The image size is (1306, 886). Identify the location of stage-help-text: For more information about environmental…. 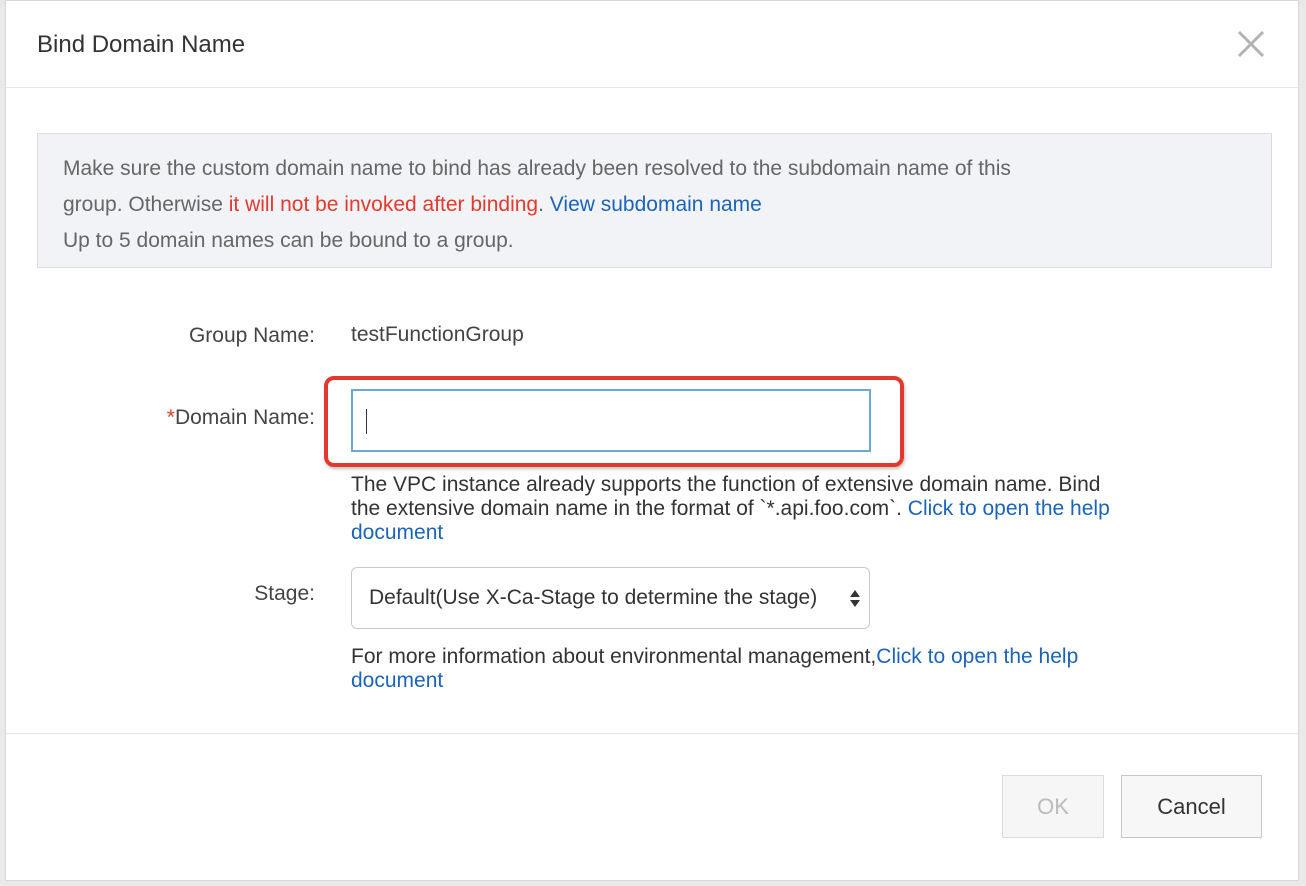
(714, 669).